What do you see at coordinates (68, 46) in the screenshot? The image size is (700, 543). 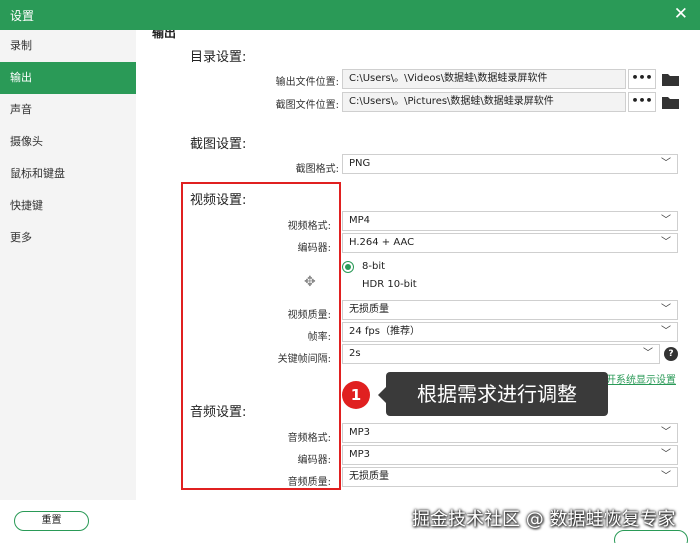 I see `sidebar-item-record: 录制` at bounding box center [68, 46].